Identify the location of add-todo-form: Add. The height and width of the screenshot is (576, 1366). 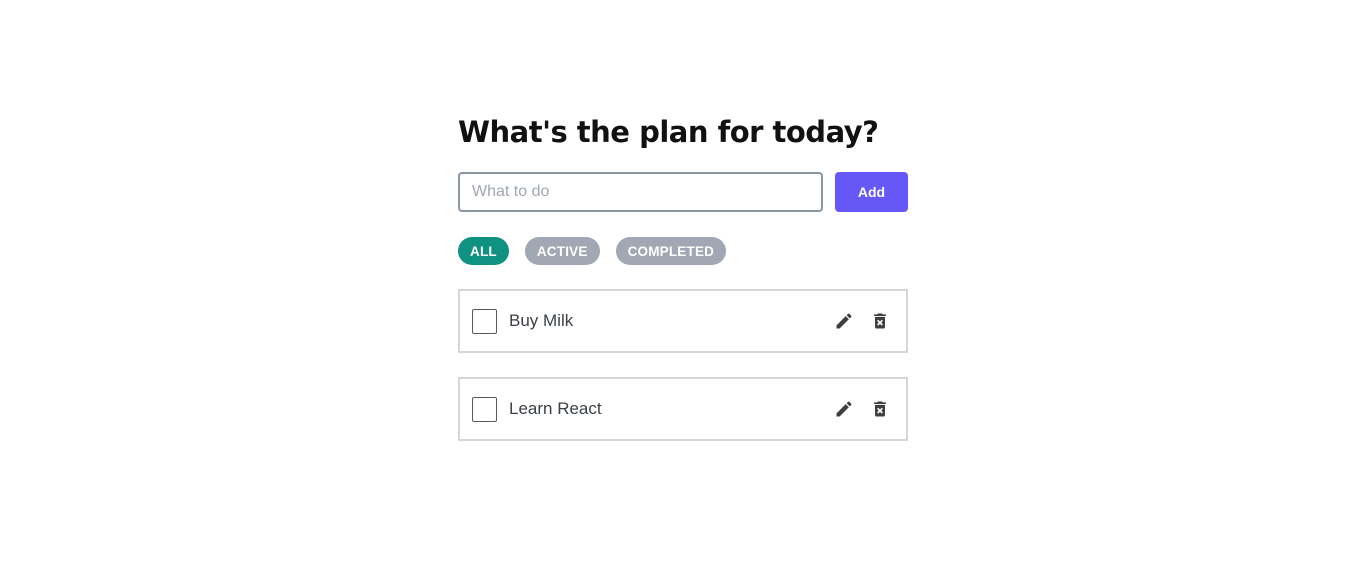
(683, 192).